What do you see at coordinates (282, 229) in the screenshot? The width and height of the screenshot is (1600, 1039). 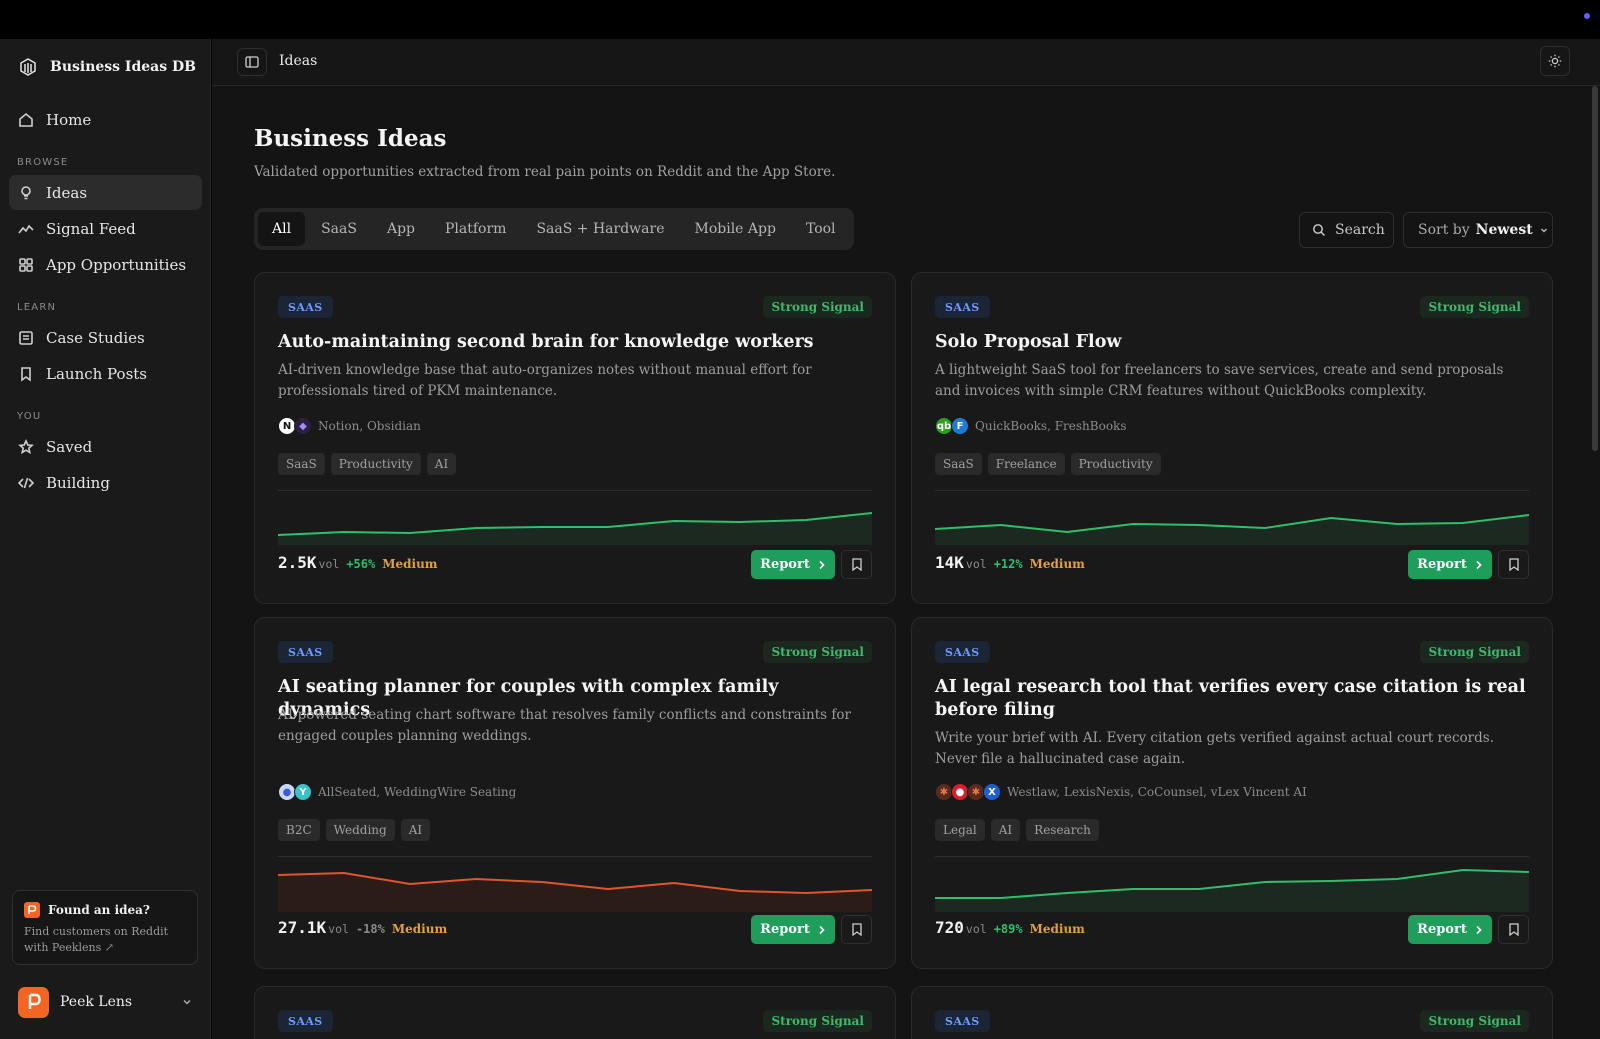 I see `filter-tab-all: All` at bounding box center [282, 229].